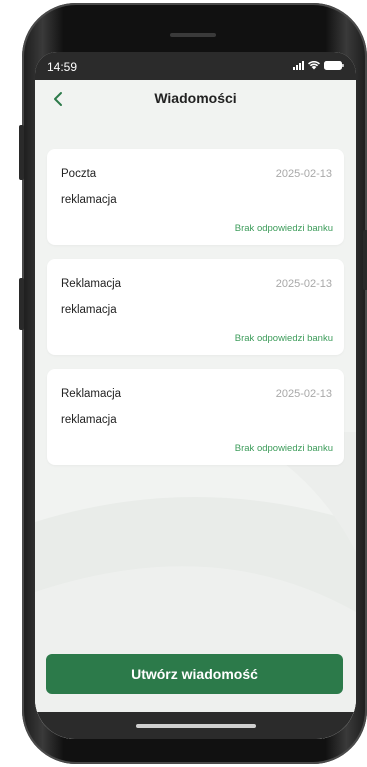 The image size is (367, 767). I want to click on volume-down-button, so click(21, 304).